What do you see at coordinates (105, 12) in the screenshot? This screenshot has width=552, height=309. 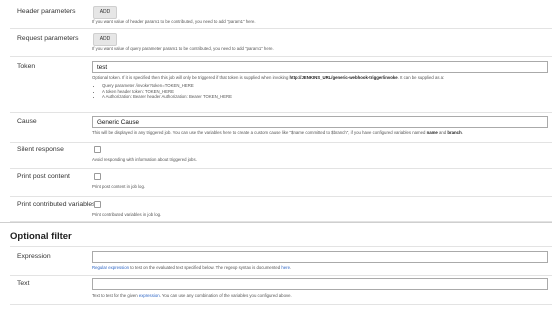 I see `header-parameters-add-button: ADD` at bounding box center [105, 12].